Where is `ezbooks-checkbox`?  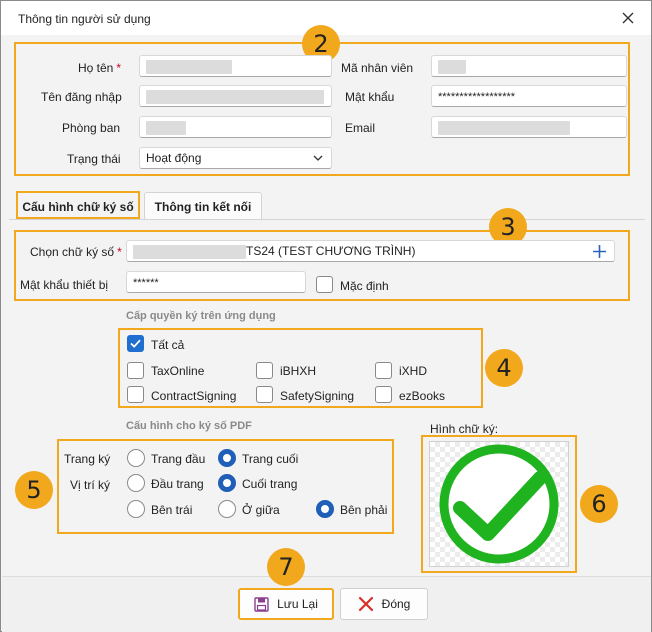
ezbooks-checkbox is located at coordinates (383, 394).